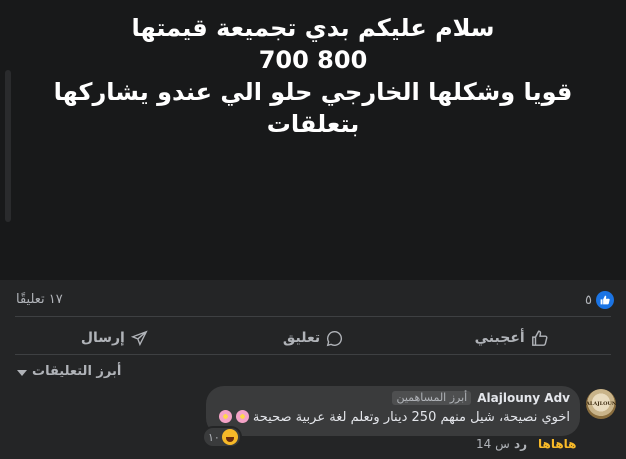 The height and width of the screenshot is (459, 626). I want to click on like-reaction-icon, so click(604, 300).